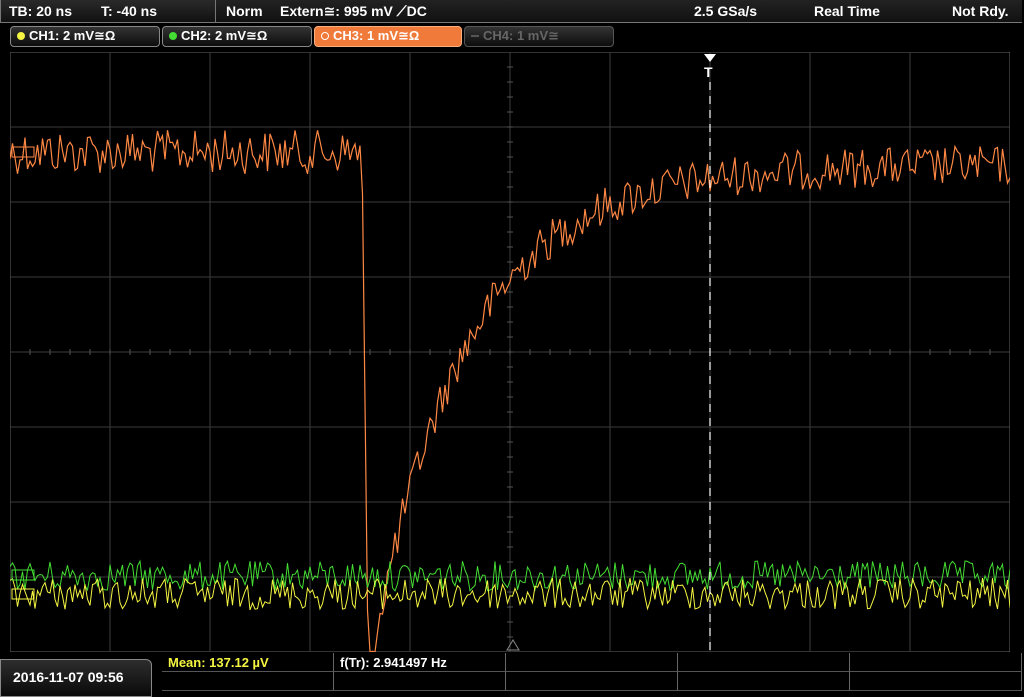  What do you see at coordinates (72, 35) in the screenshot?
I see `ch1-label: CH1: 2 mV≅Ω` at bounding box center [72, 35].